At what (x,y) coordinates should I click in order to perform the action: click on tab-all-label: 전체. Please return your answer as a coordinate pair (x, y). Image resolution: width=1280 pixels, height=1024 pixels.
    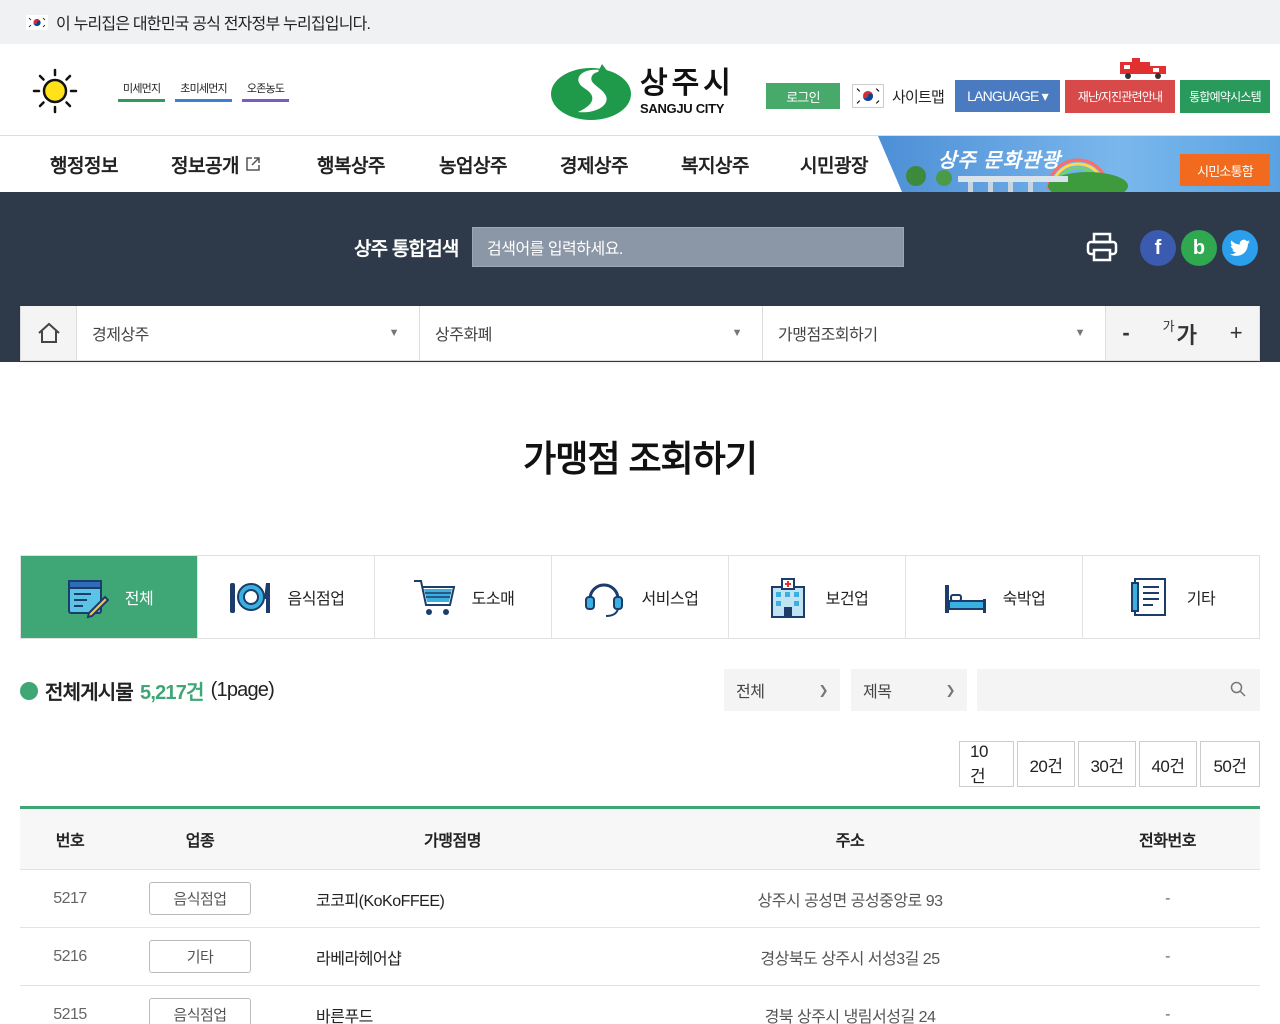
    Looking at the image, I should click on (139, 599).